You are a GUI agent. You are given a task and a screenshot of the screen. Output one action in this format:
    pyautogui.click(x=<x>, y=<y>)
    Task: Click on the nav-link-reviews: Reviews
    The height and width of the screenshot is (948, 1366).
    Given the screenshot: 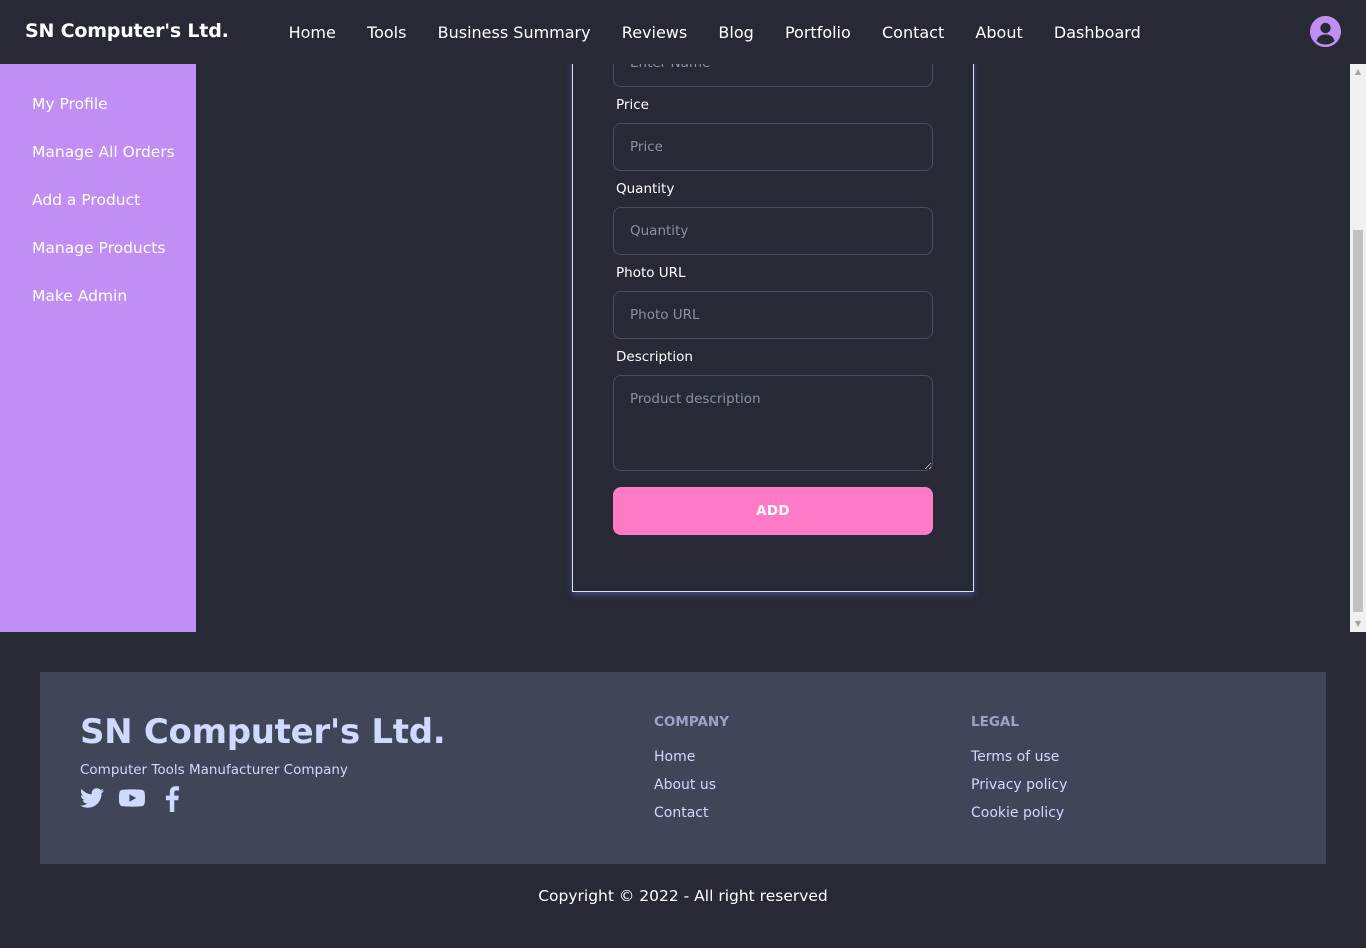 What is the action you would take?
    pyautogui.click(x=654, y=32)
    